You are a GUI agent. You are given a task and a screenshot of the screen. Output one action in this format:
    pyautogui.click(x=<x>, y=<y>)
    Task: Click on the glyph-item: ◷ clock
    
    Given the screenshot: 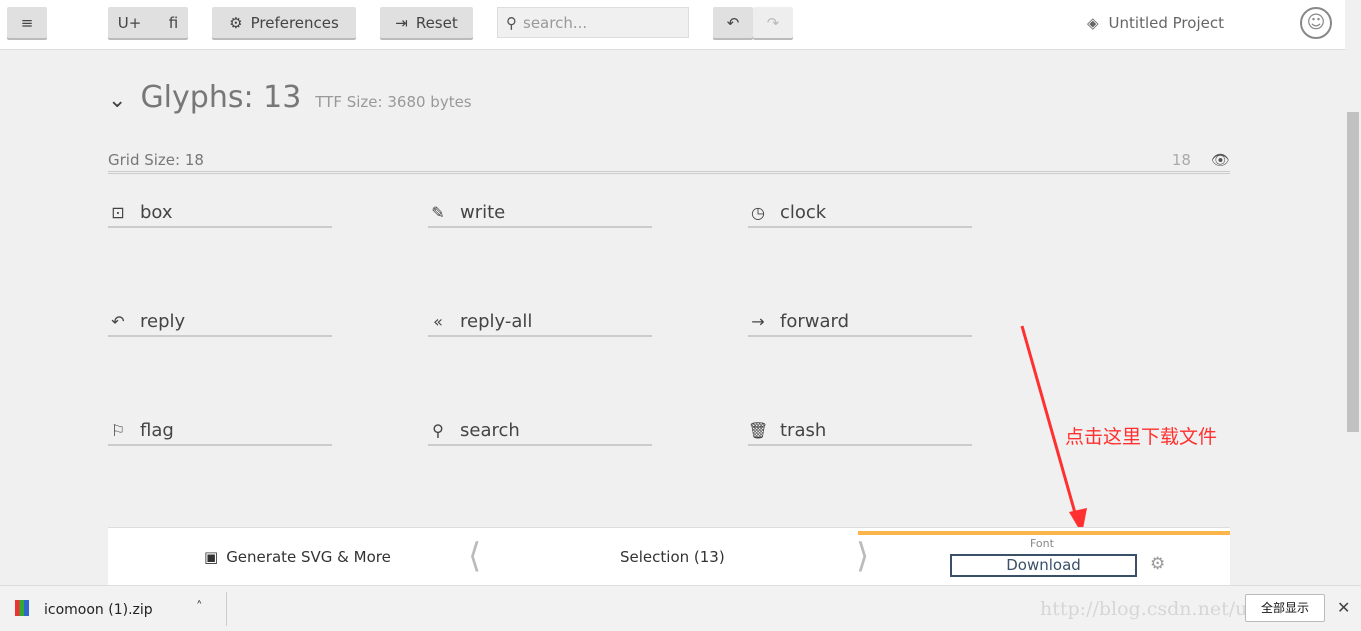 What is the action you would take?
    pyautogui.click(x=860, y=213)
    